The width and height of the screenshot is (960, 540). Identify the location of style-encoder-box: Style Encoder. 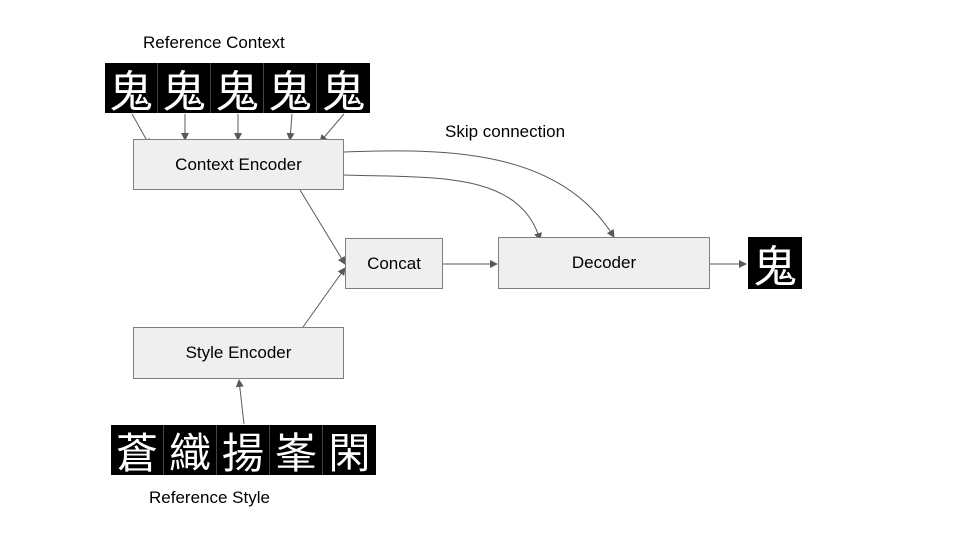
(238, 353).